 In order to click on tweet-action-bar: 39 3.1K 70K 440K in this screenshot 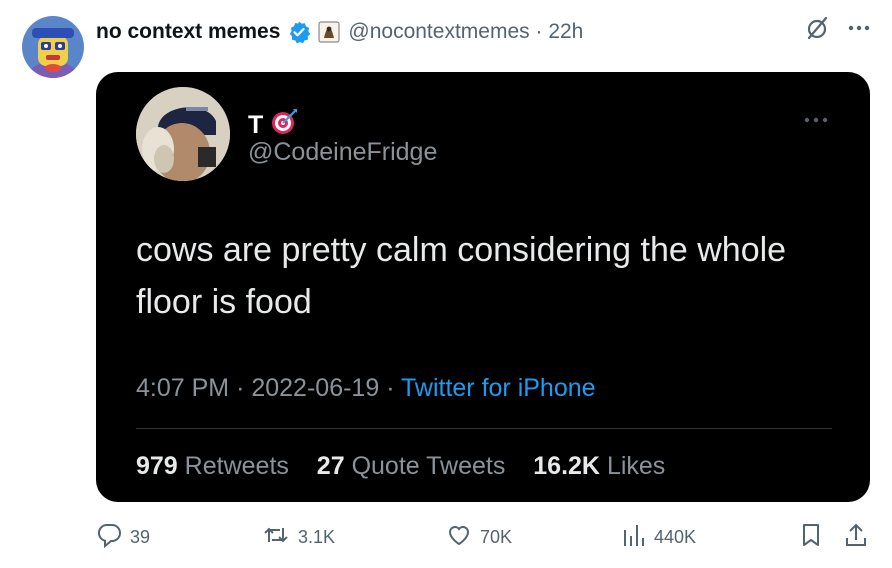, I will do `click(491, 537)`.